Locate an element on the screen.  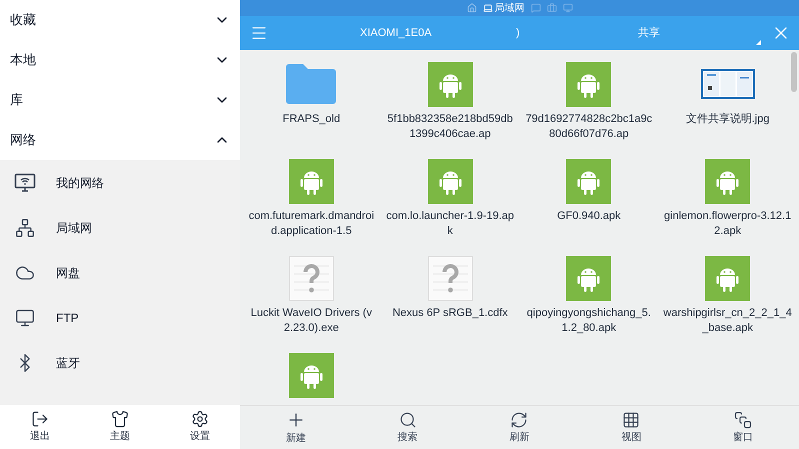
network-icon is located at coordinates (25, 228).